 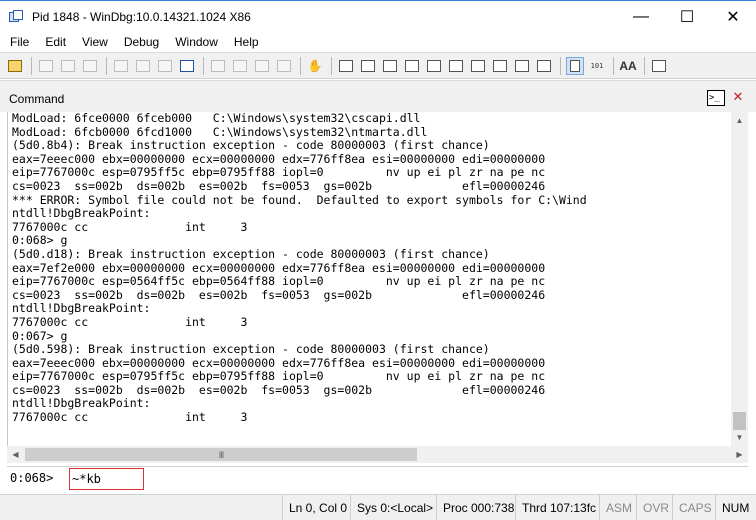 I want to click on disassembly-window-icon, so click(x=478, y=66).